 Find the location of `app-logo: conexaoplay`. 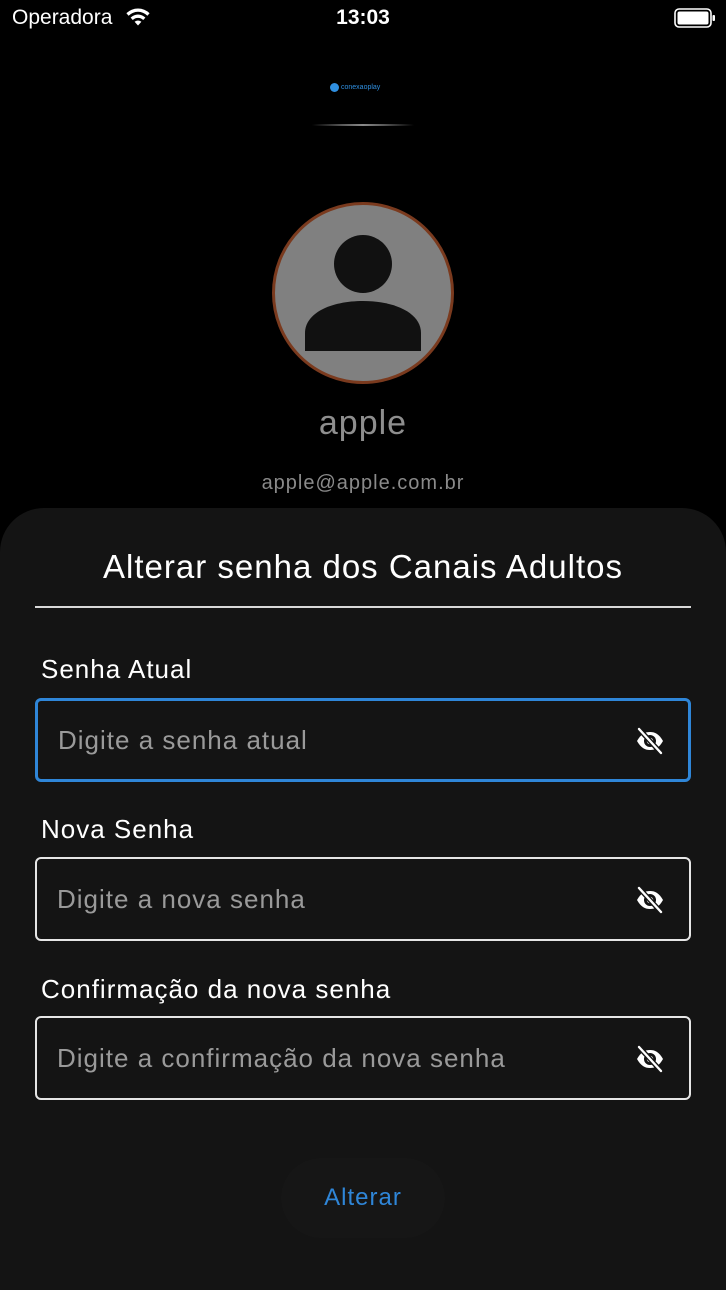

app-logo: conexaoplay is located at coordinates (363, 87).